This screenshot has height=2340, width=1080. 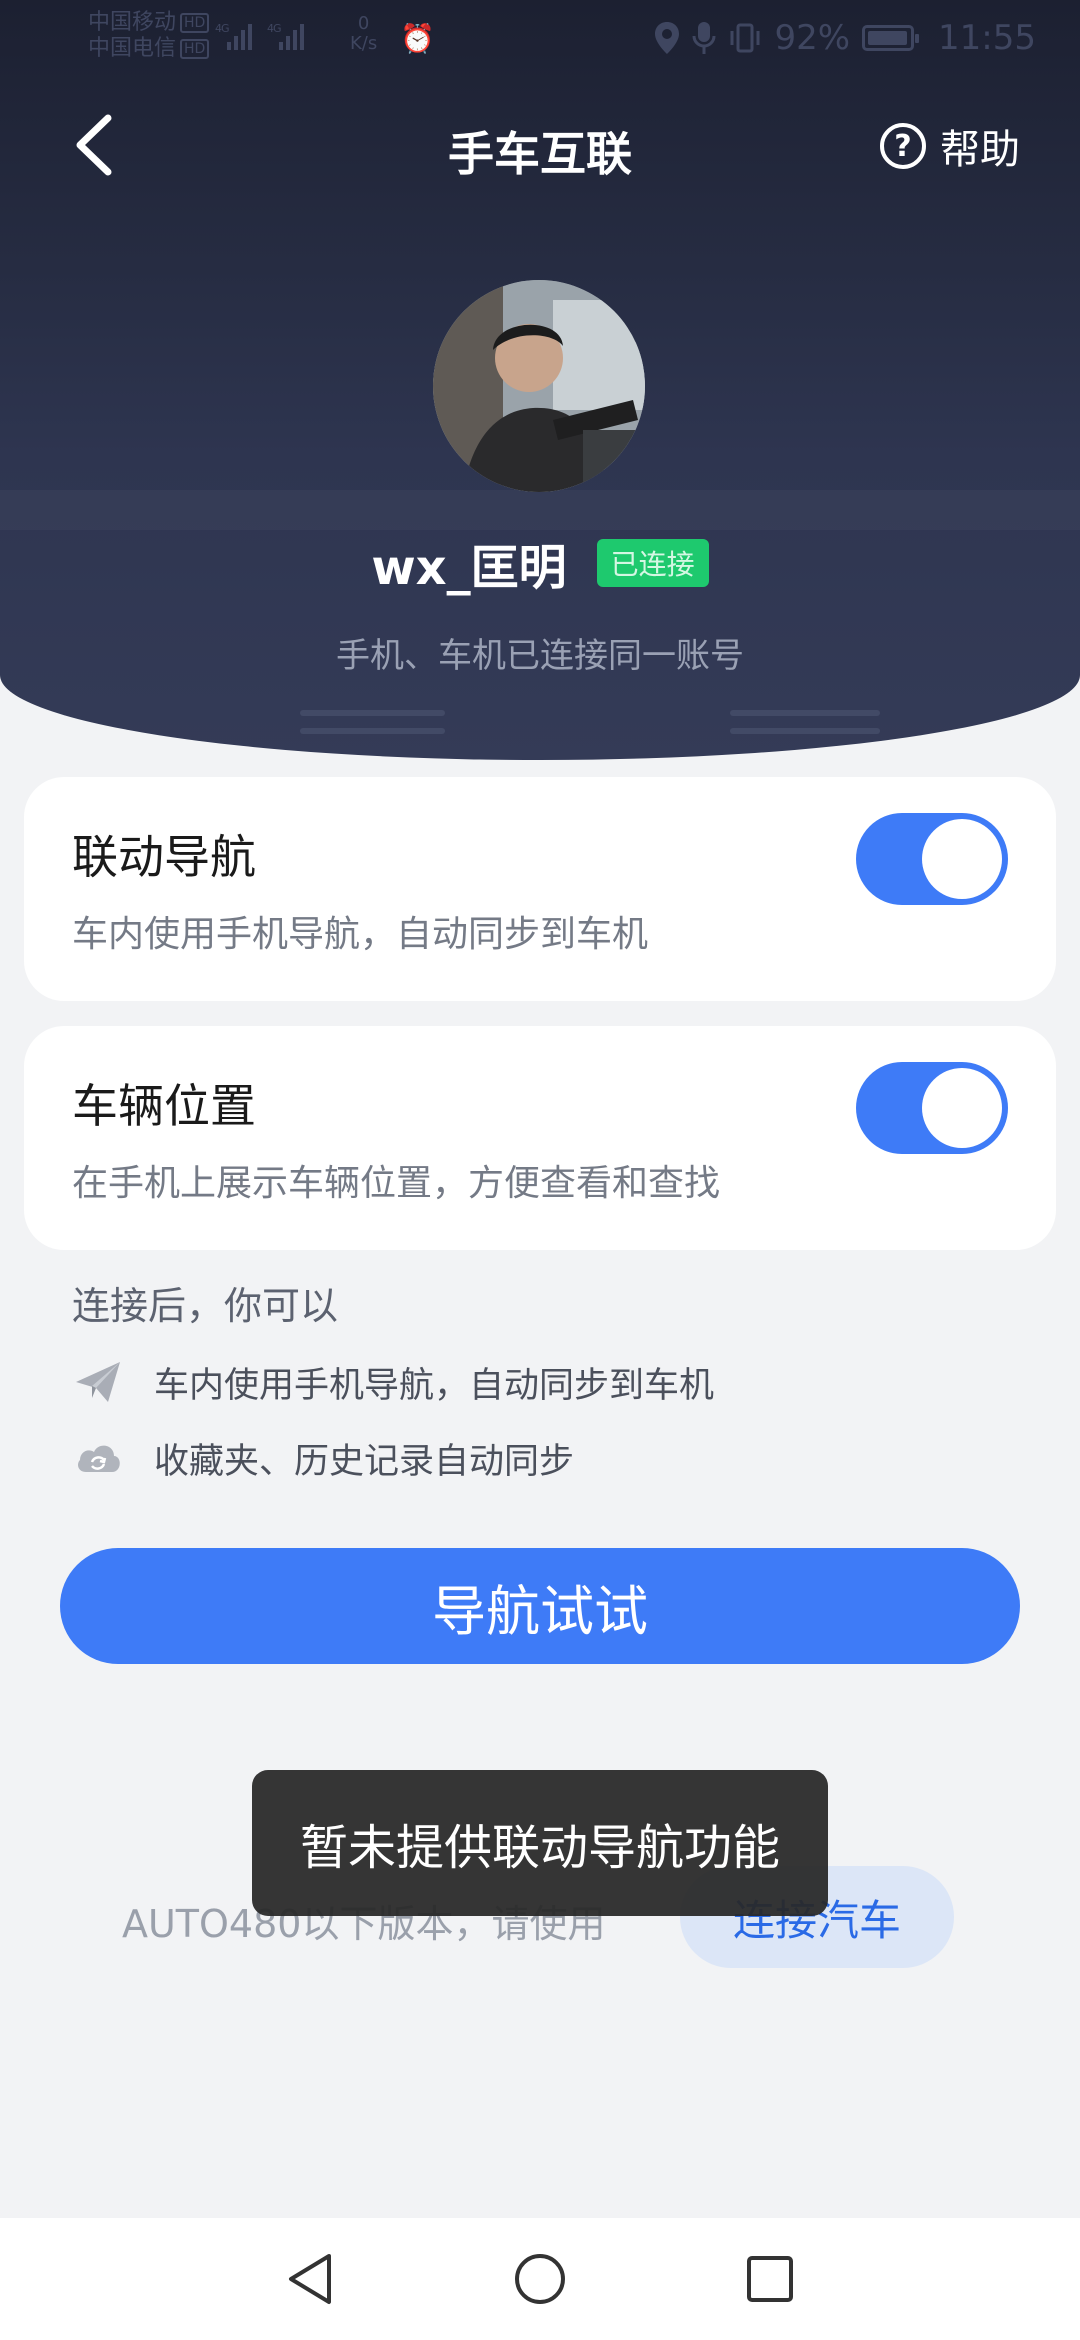 I want to click on status-right: 92% 11:55, so click(x=845, y=38).